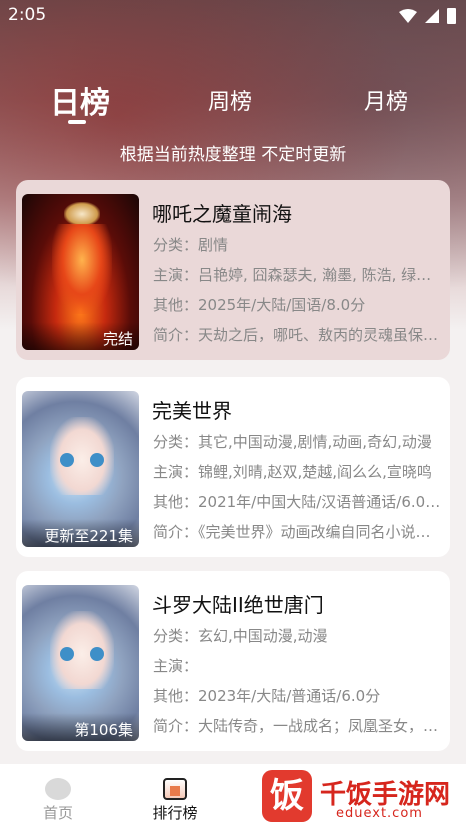  I want to click on poster-image: 完结, so click(80, 272).